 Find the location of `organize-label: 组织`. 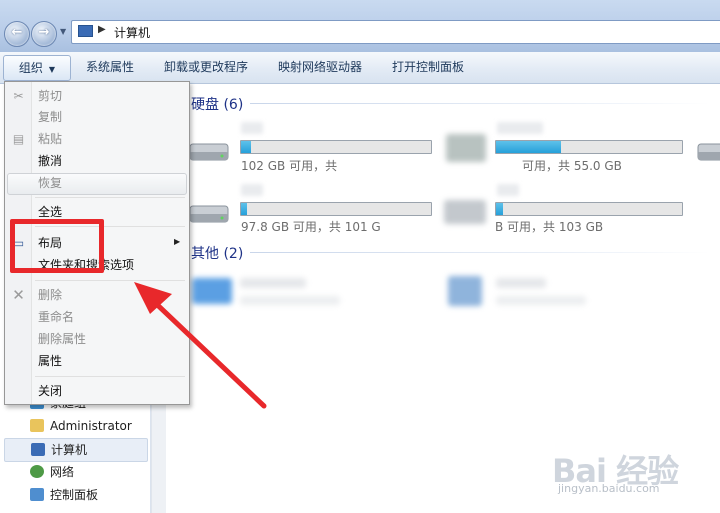

organize-label: 组织 is located at coordinates (30, 68).